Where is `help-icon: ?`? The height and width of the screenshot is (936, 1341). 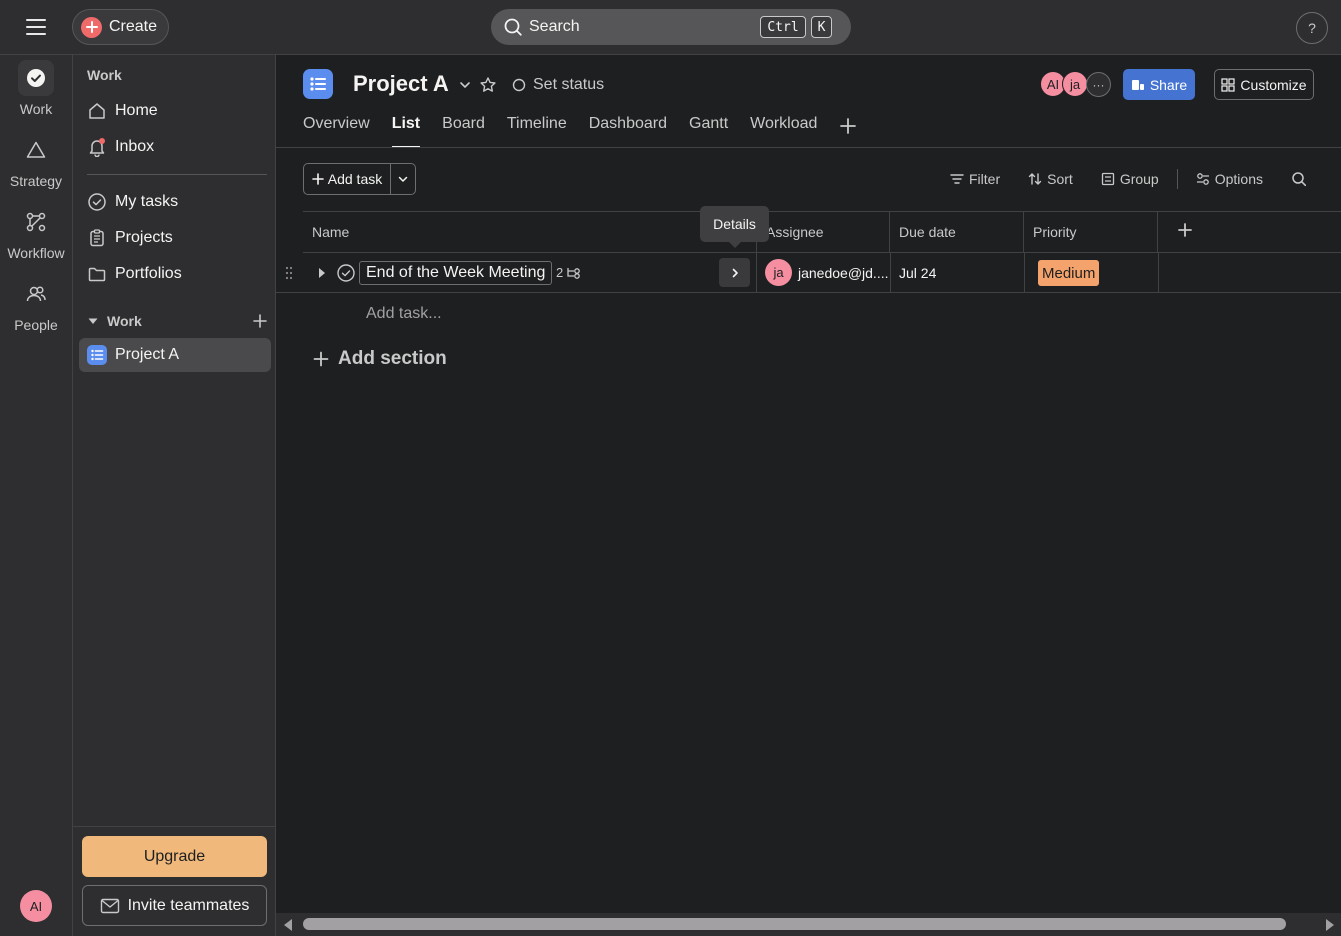 help-icon: ? is located at coordinates (1312, 28).